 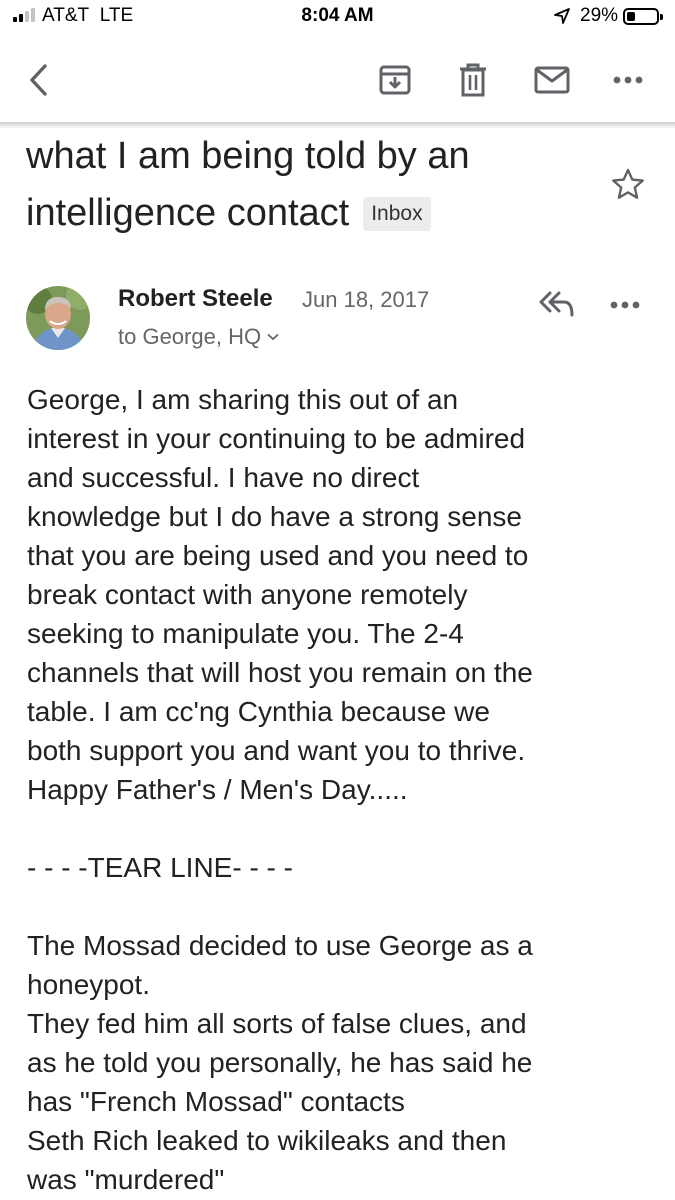 I want to click on star-button, so click(x=628, y=186).